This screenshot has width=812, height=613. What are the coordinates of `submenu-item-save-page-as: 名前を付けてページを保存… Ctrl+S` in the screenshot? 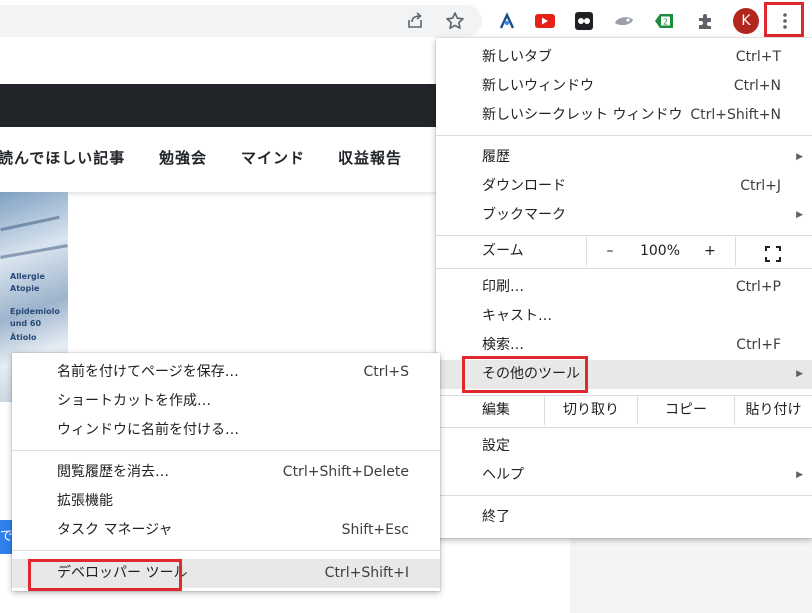 It's located at (226, 372).